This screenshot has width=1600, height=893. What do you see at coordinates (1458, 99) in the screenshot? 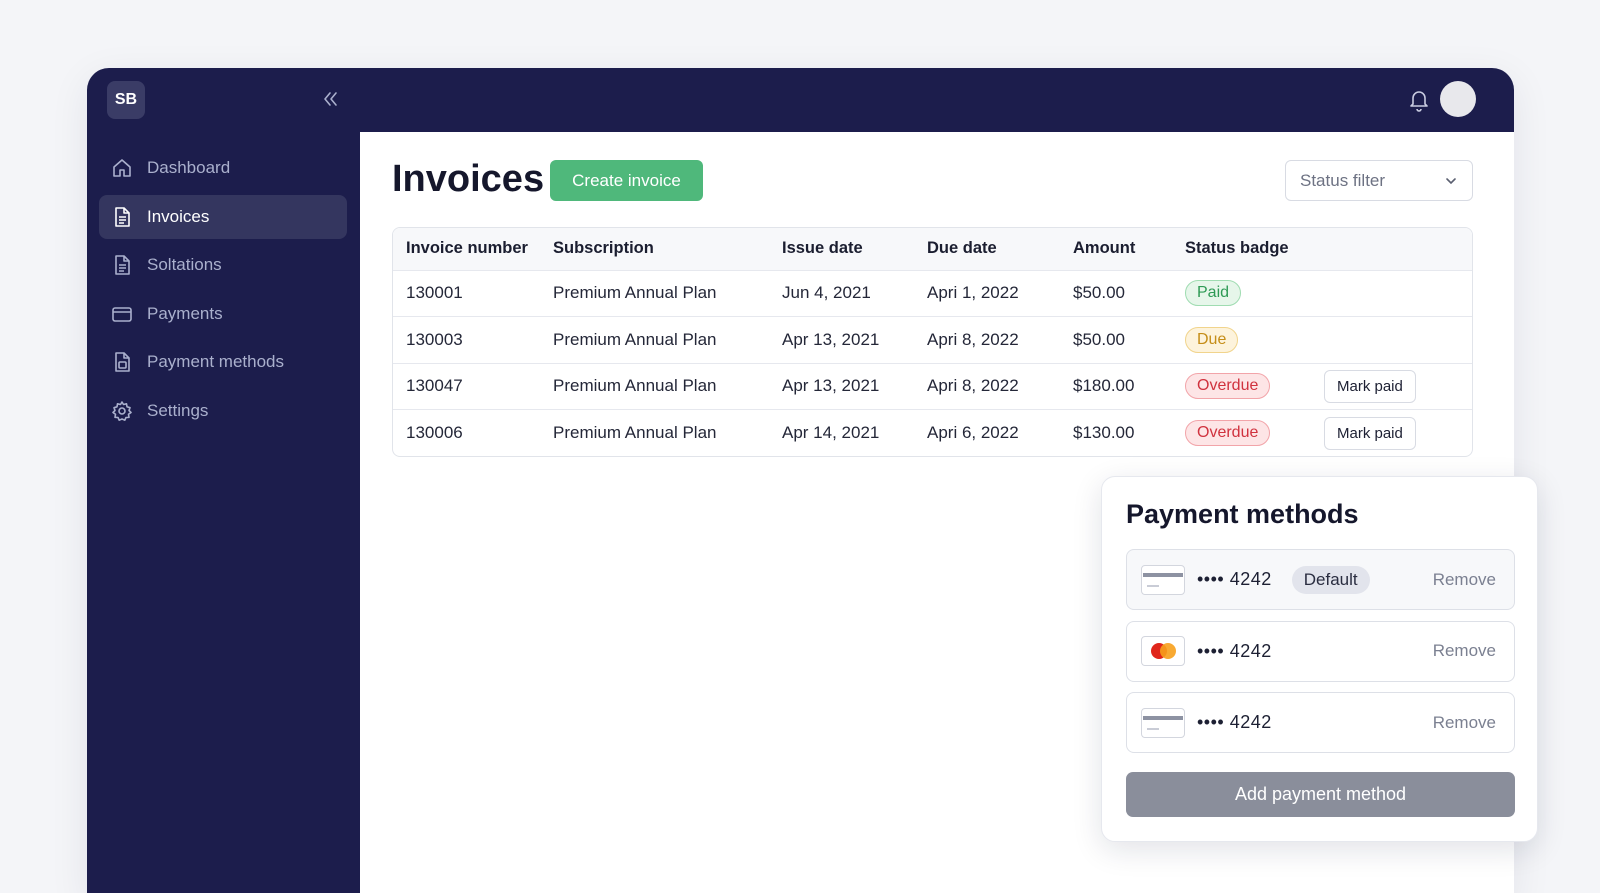
I see `avatar` at bounding box center [1458, 99].